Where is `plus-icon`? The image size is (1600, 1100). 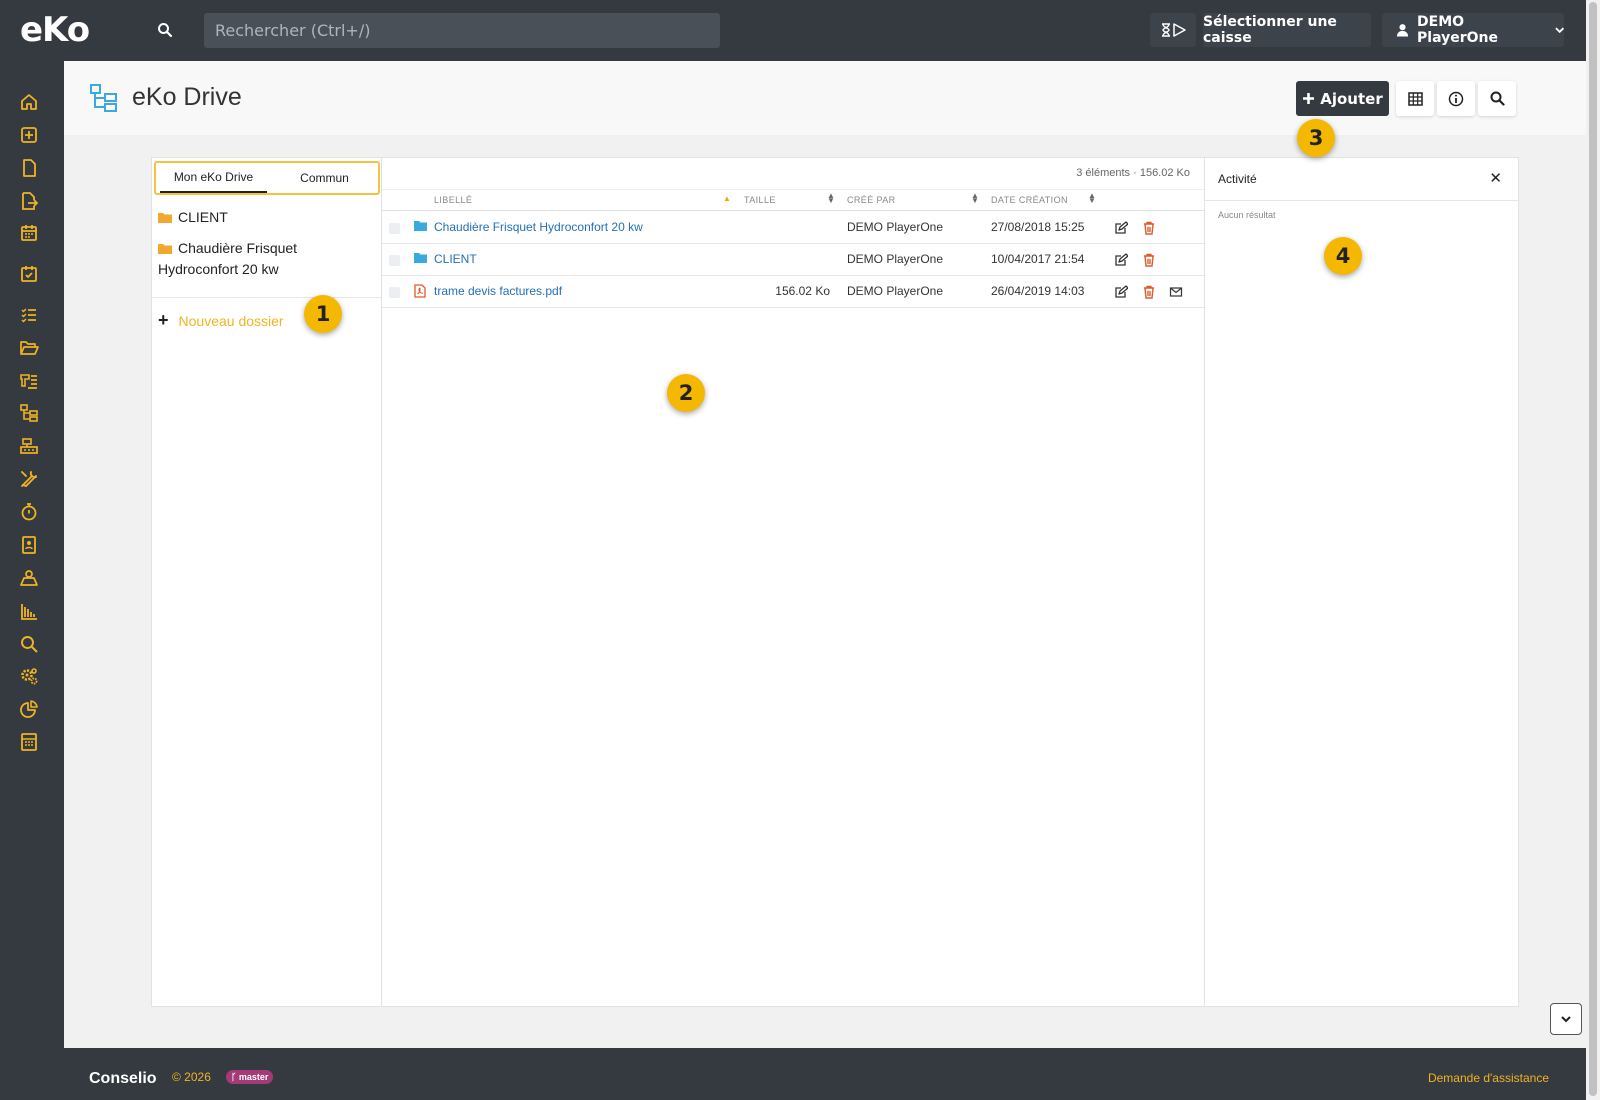
plus-icon is located at coordinates (1309, 98).